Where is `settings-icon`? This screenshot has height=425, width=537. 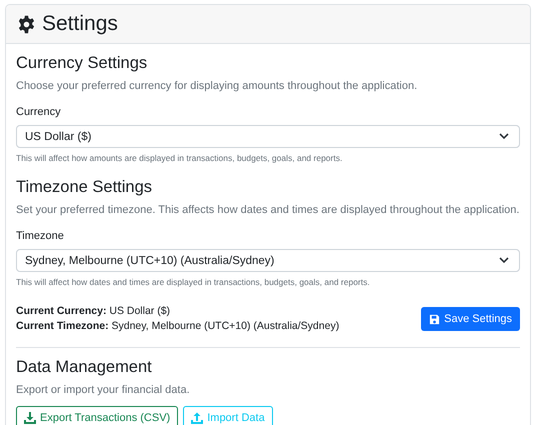 settings-icon is located at coordinates (26, 24).